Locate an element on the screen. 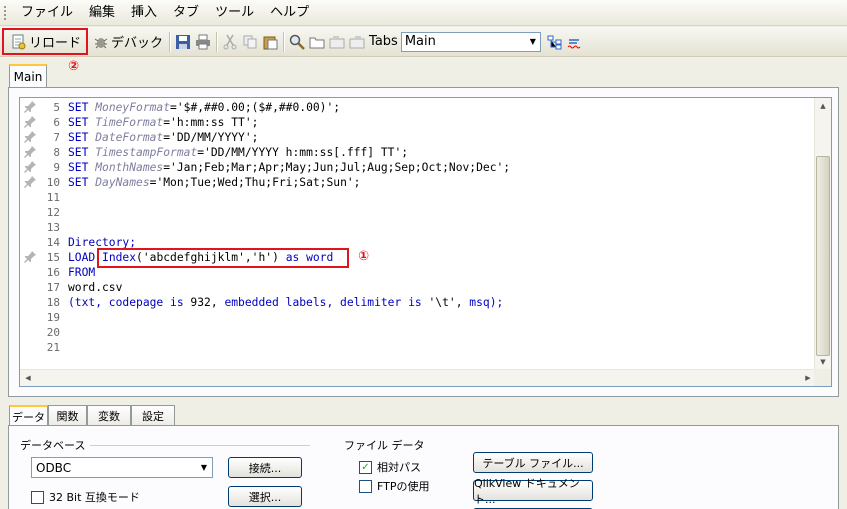 The height and width of the screenshot is (509, 847). menu-tools: ツール is located at coordinates (234, 13).